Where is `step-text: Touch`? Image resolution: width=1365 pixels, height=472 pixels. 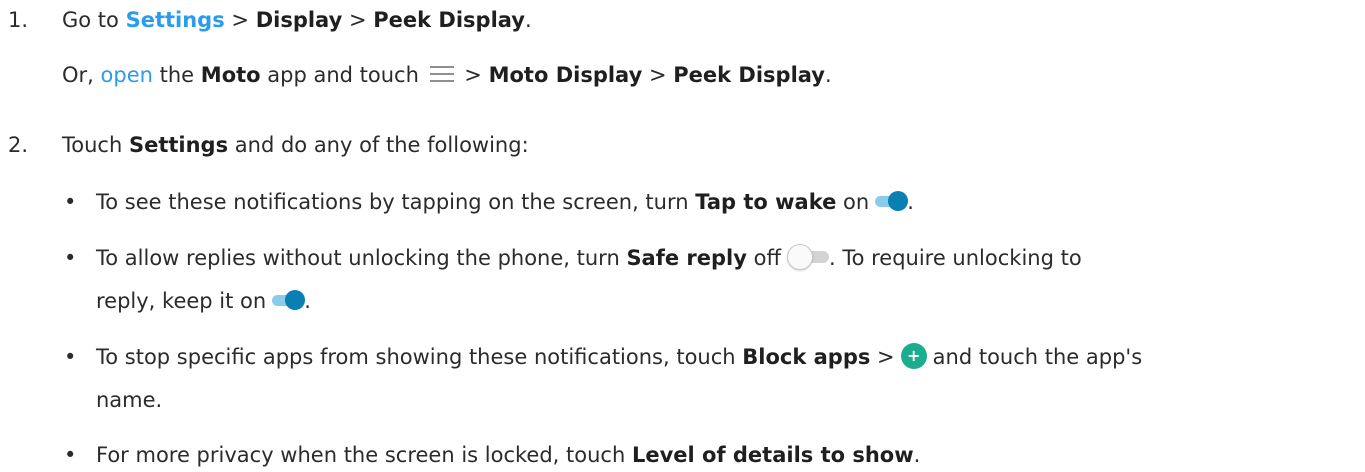 step-text: Touch is located at coordinates (92, 145).